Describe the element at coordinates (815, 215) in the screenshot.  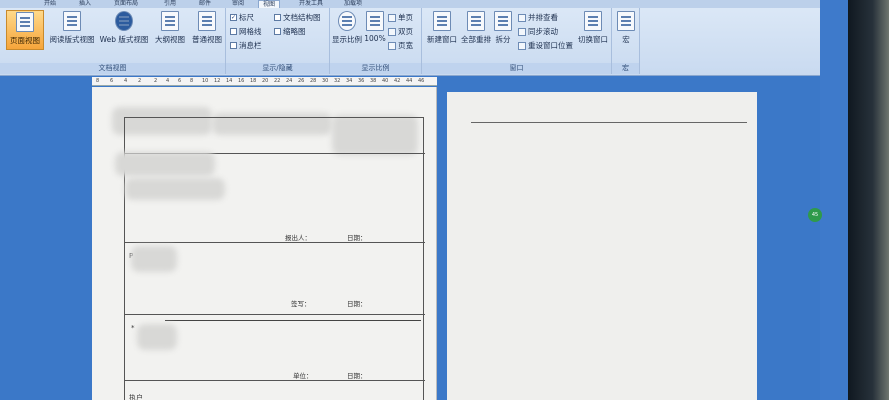
I see `floating-assistant-badge: 45` at that location.